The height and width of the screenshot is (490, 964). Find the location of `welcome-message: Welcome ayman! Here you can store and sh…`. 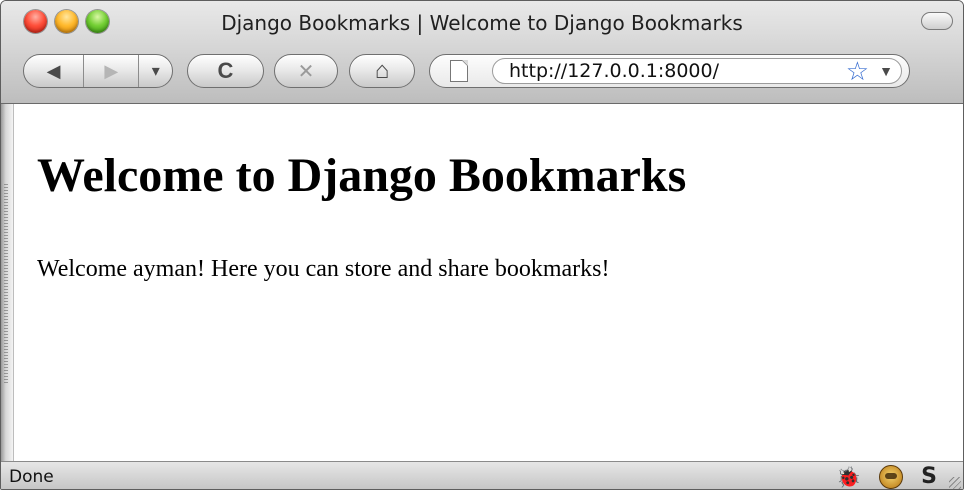

welcome-message: Welcome ayman! Here you can store and sh… is located at coordinates (323, 269).